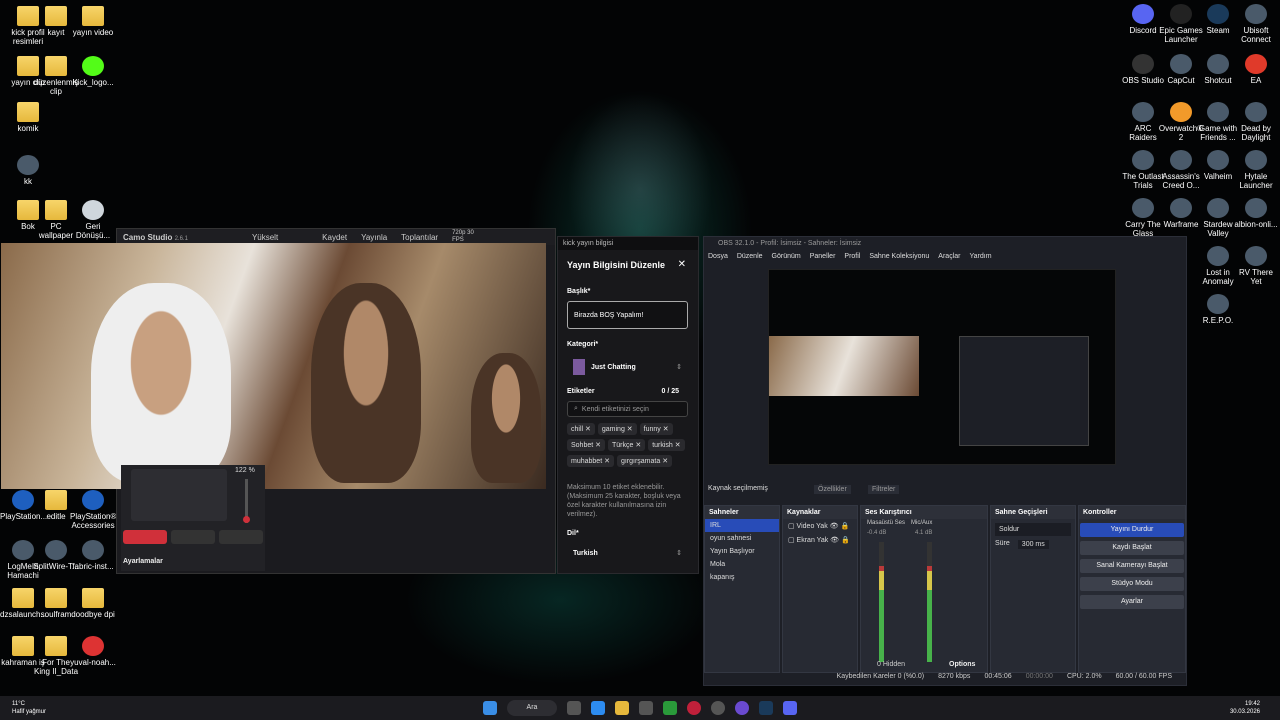 The height and width of the screenshot is (720, 1280). Describe the element at coordinates (666, 445) in the screenshot. I see `tag-chip: turkish ✕` at that location.